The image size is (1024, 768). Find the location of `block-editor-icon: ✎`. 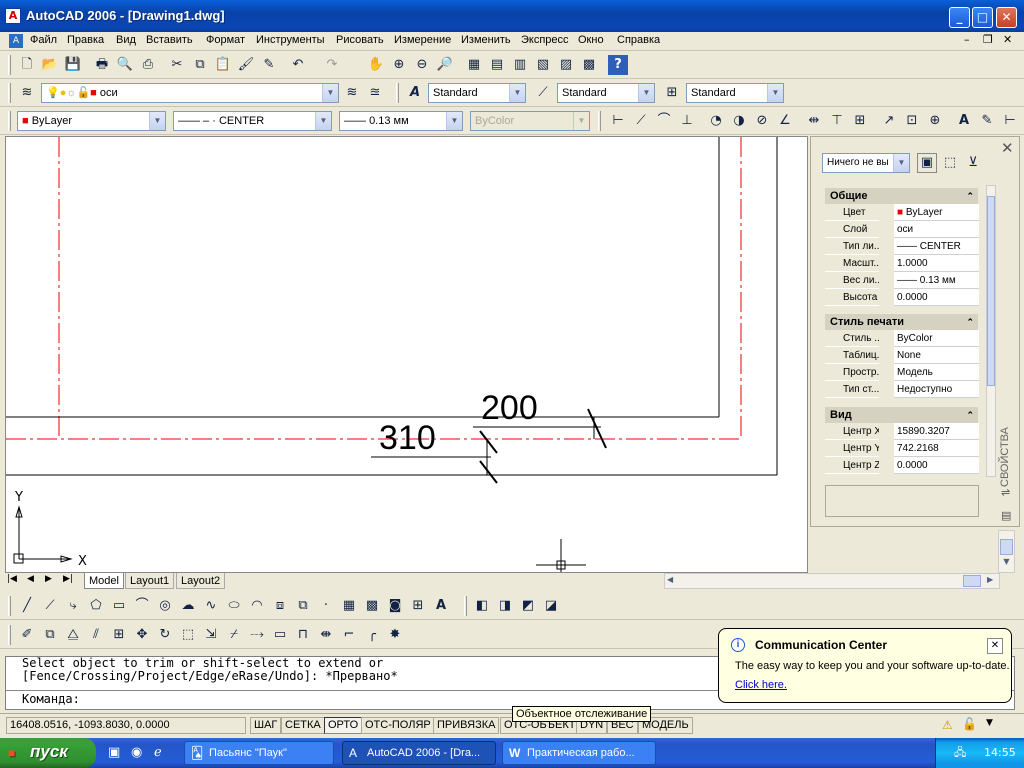

block-editor-icon: ✎ is located at coordinates (269, 65).